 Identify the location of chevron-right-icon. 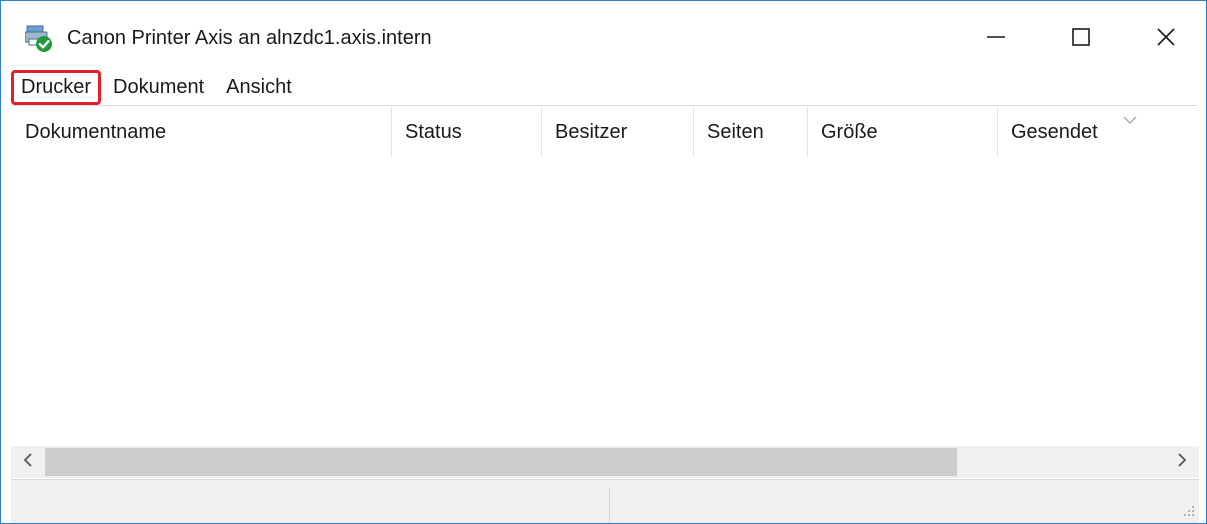
(1182, 462).